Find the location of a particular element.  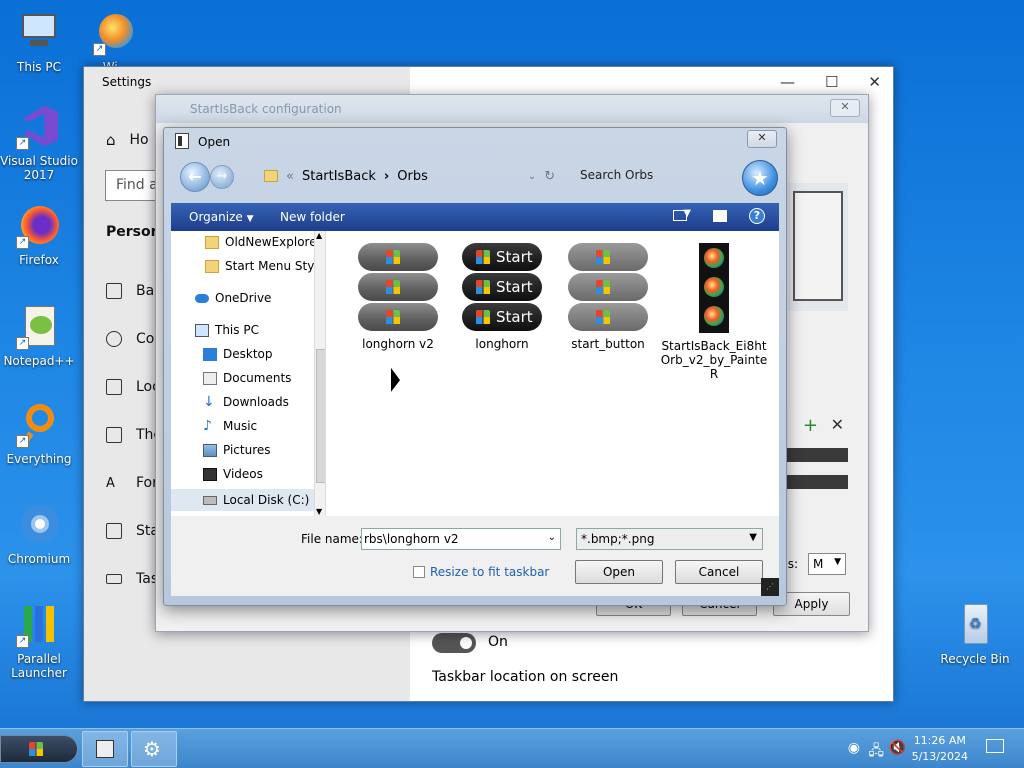

file-item-start-button: start_button is located at coordinates (608, 297).